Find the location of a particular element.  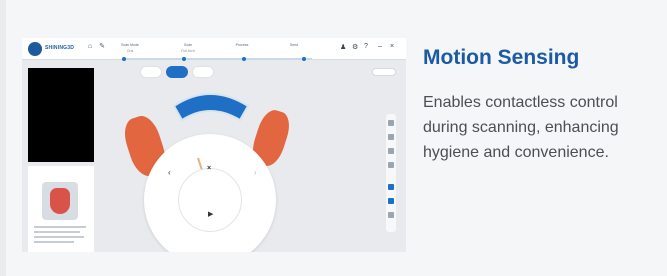

card-edge is located at coordinates (3, 138).